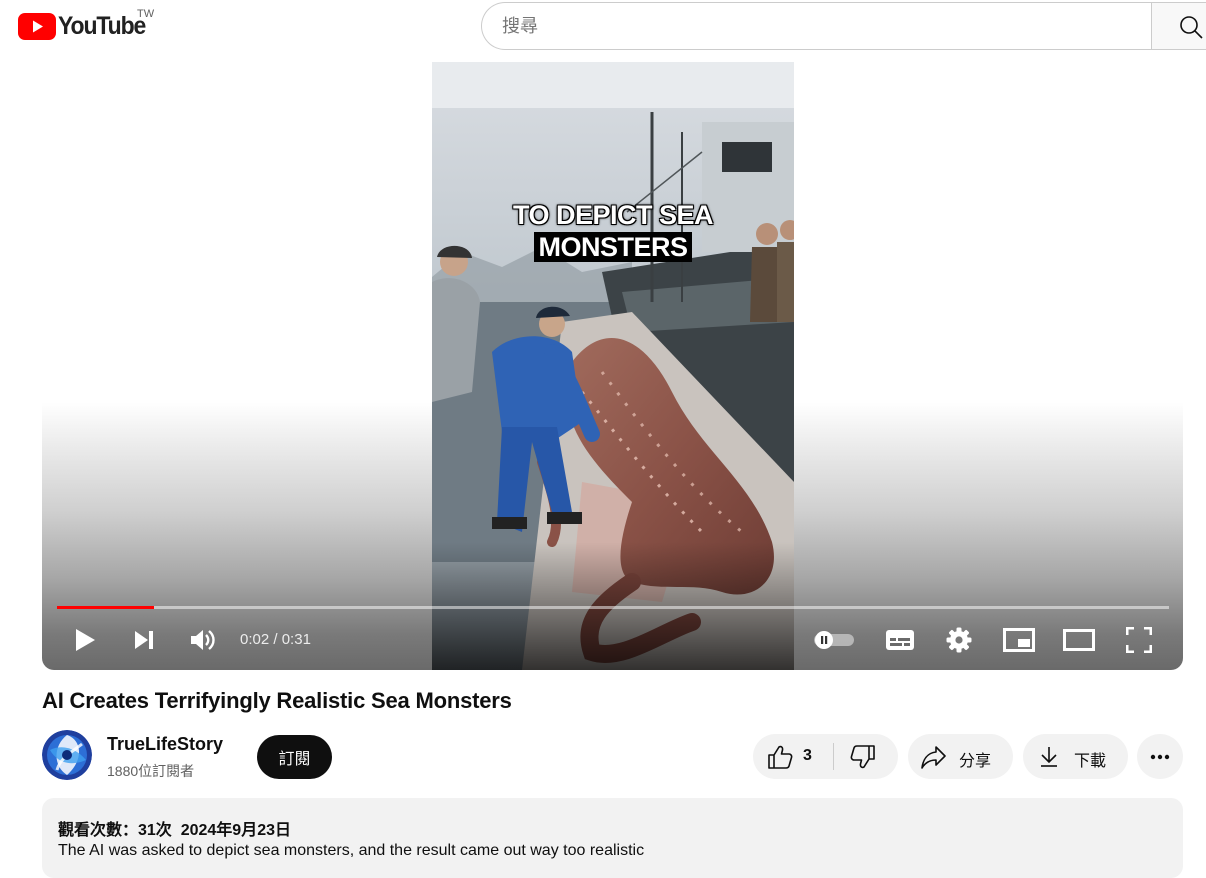 This screenshot has height=878, width=1206. I want to click on channel-name: TrueLifeStory, so click(165, 744).